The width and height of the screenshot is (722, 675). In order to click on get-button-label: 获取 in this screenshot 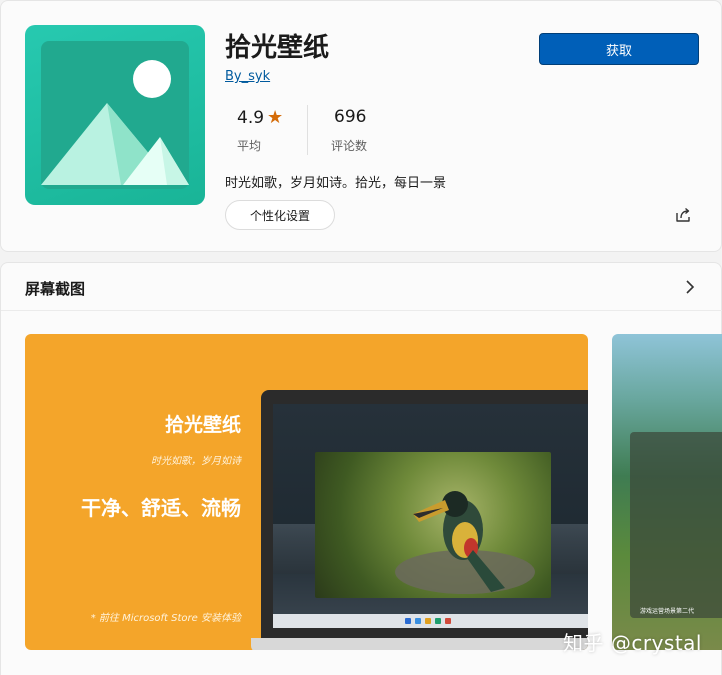, I will do `click(618, 51)`.